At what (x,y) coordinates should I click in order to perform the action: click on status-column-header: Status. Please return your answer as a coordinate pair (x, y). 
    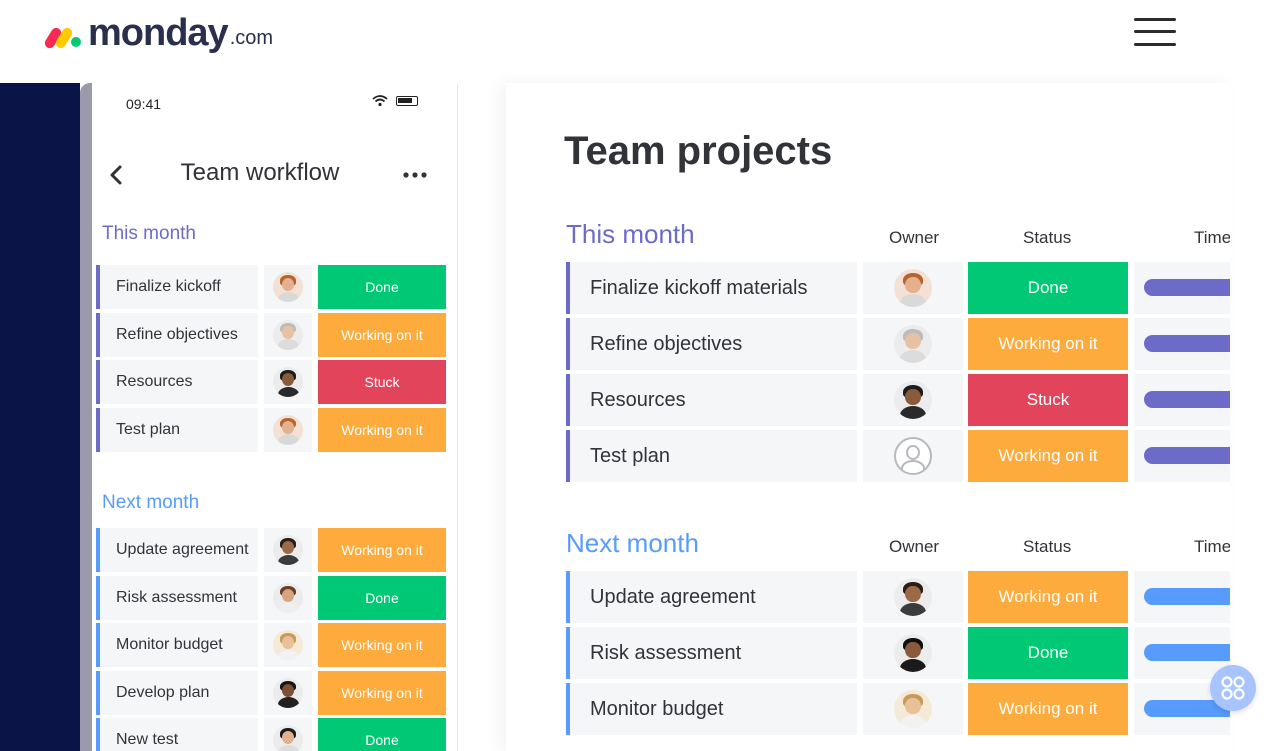
    Looking at the image, I should click on (1047, 237).